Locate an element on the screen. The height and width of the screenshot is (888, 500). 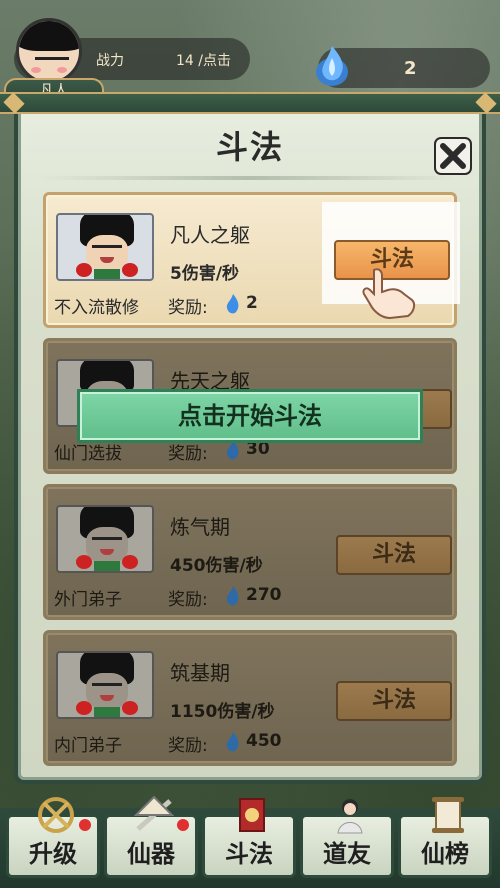
upgrade-icon is located at coordinates (56, 815).